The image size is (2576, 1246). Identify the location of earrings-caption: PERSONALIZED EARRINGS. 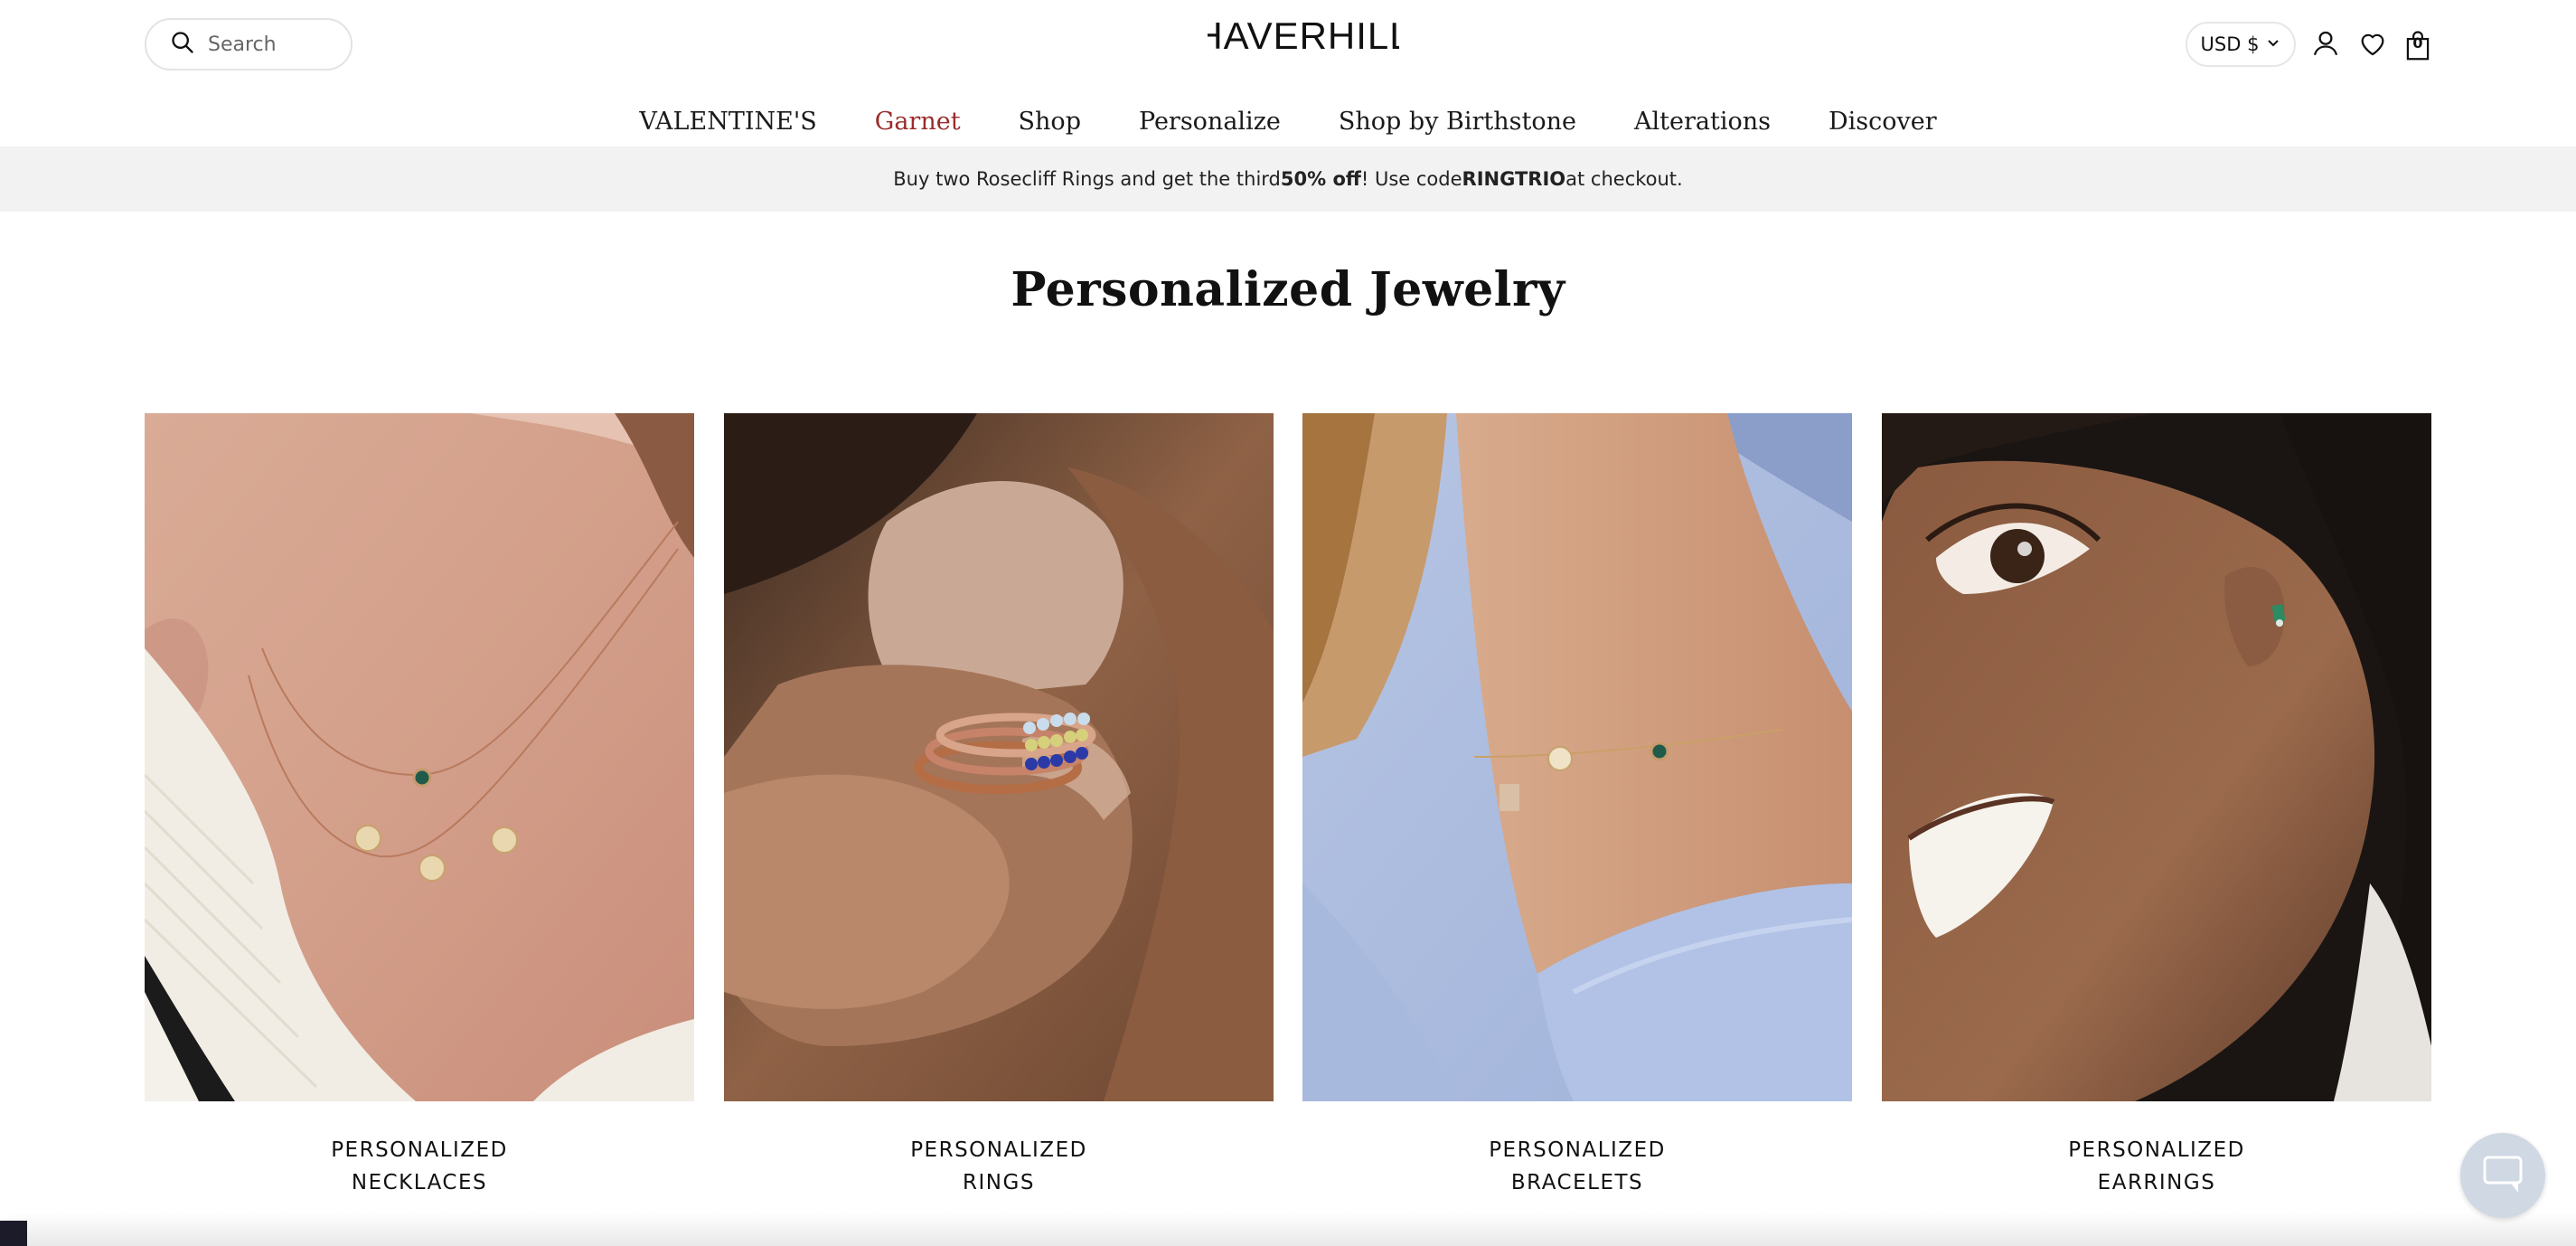
(2156, 1166).